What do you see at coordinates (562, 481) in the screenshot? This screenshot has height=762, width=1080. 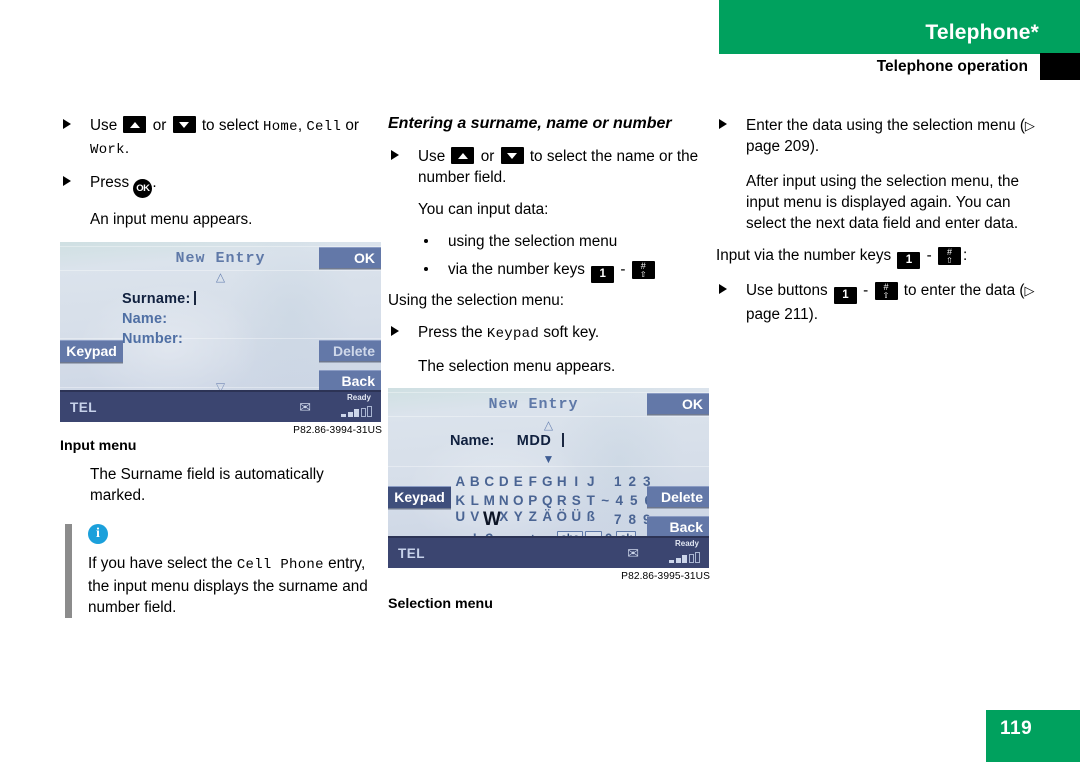 I see `key-H: H` at bounding box center [562, 481].